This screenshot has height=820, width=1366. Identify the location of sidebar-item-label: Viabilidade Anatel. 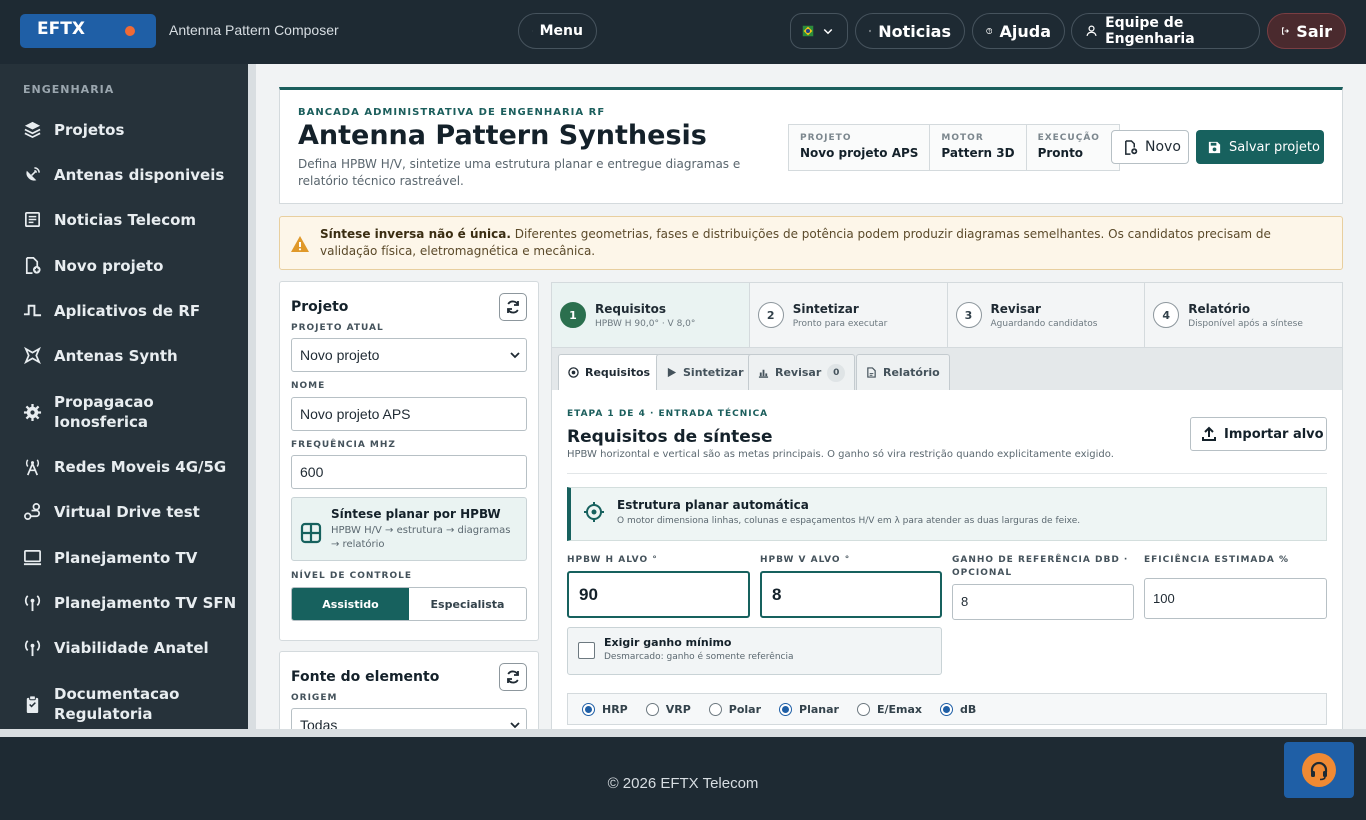
(131, 648).